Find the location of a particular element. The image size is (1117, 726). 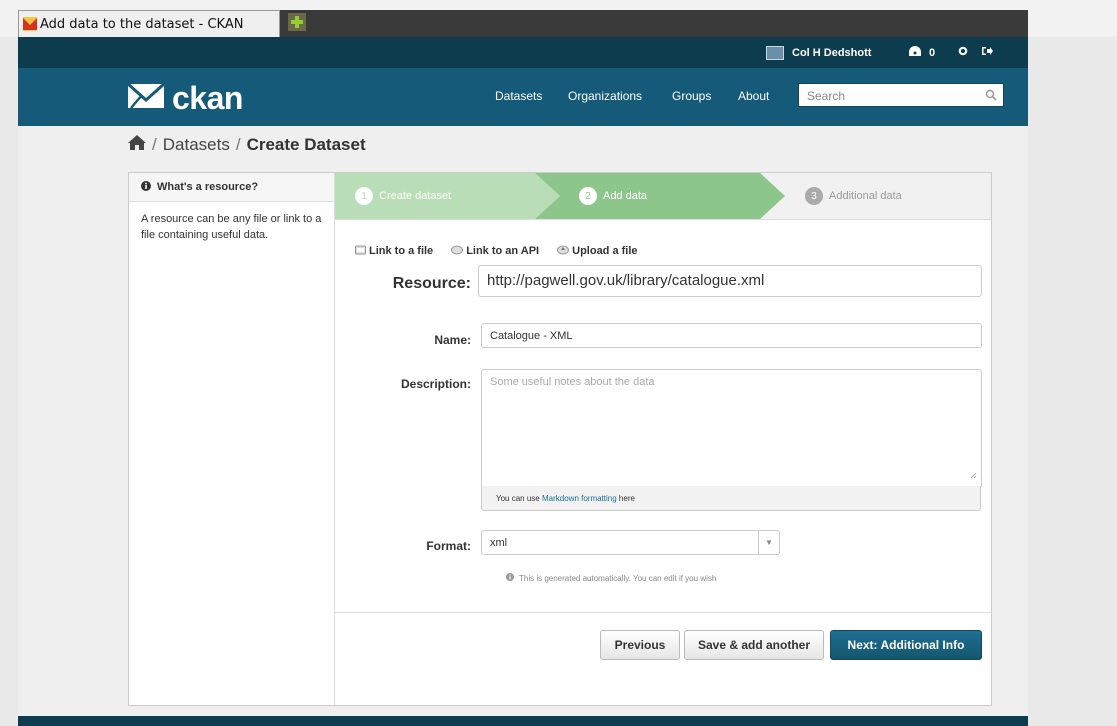

nav-organizations: Organizations is located at coordinates (605, 96).